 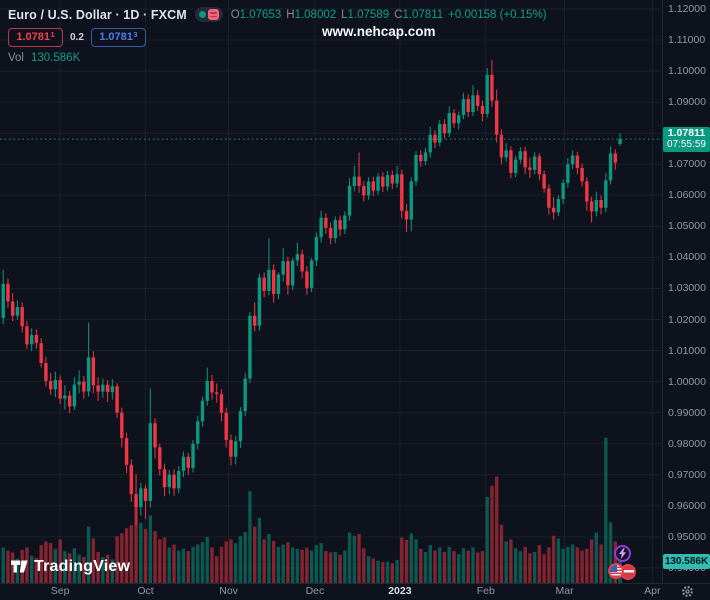 I want to click on price-axis-label: 1.12000, so click(x=687, y=9).